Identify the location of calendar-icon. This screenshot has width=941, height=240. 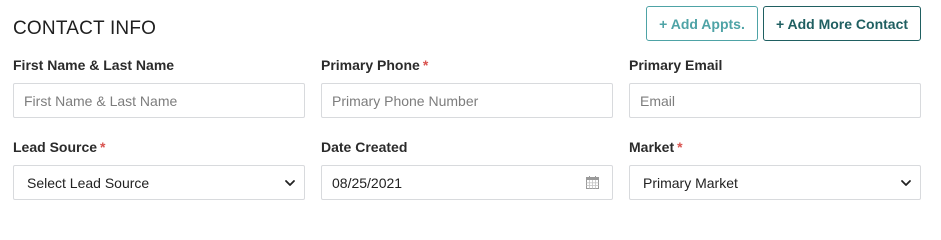
(592, 182).